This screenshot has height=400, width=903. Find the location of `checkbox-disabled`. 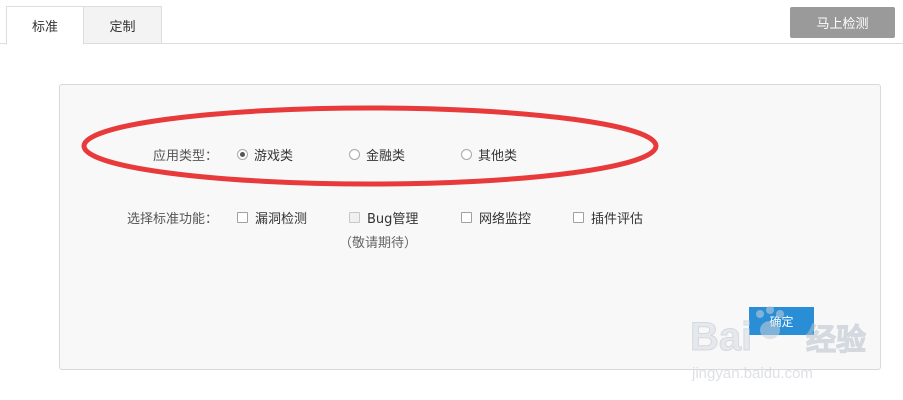

checkbox-disabled is located at coordinates (354, 217).